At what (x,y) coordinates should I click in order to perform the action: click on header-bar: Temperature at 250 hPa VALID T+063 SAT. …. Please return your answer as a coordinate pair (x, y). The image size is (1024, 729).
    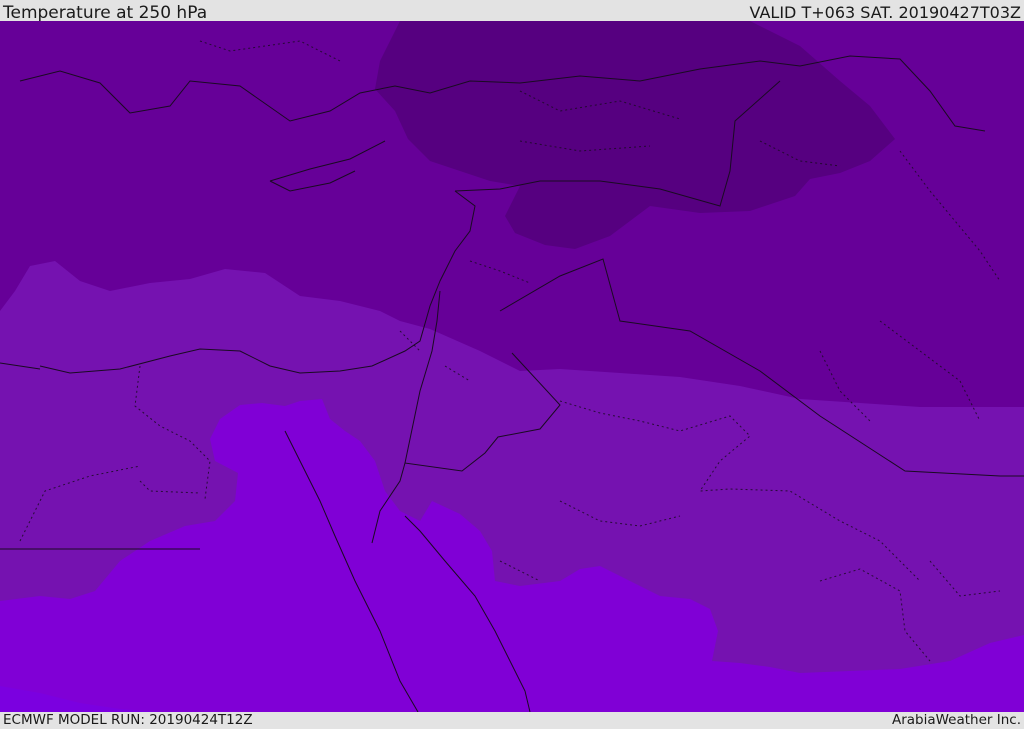
    Looking at the image, I should click on (512, 11).